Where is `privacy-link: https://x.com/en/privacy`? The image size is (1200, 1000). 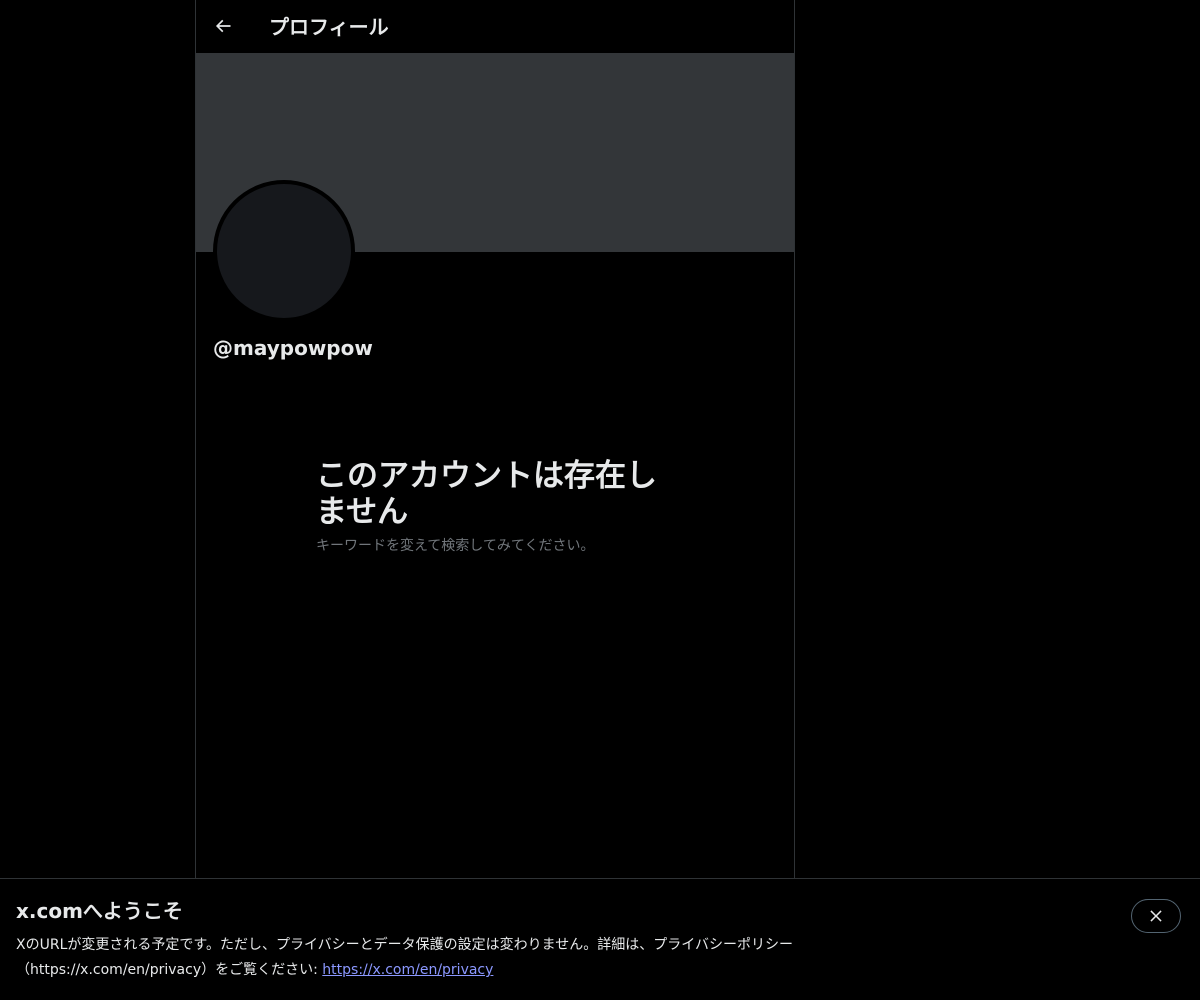
privacy-link: https://x.com/en/privacy is located at coordinates (407, 970).